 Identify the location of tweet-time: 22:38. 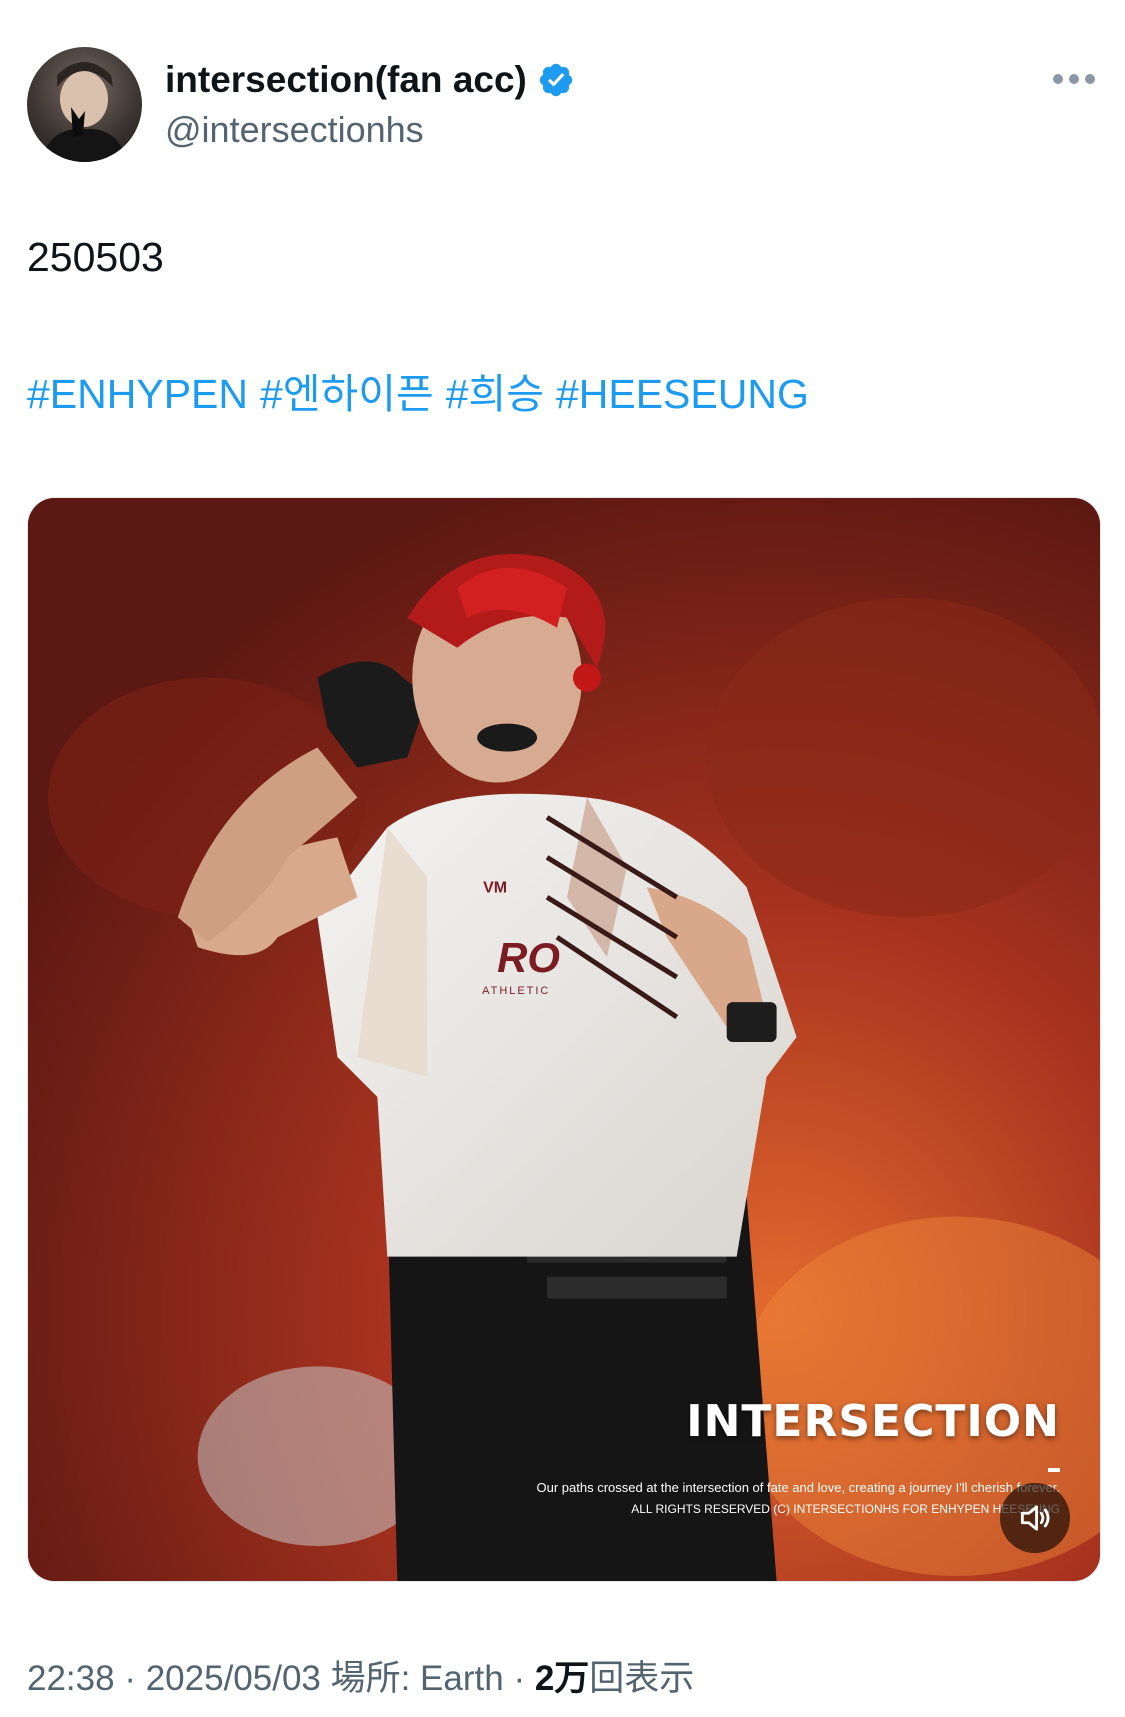
(71, 1678).